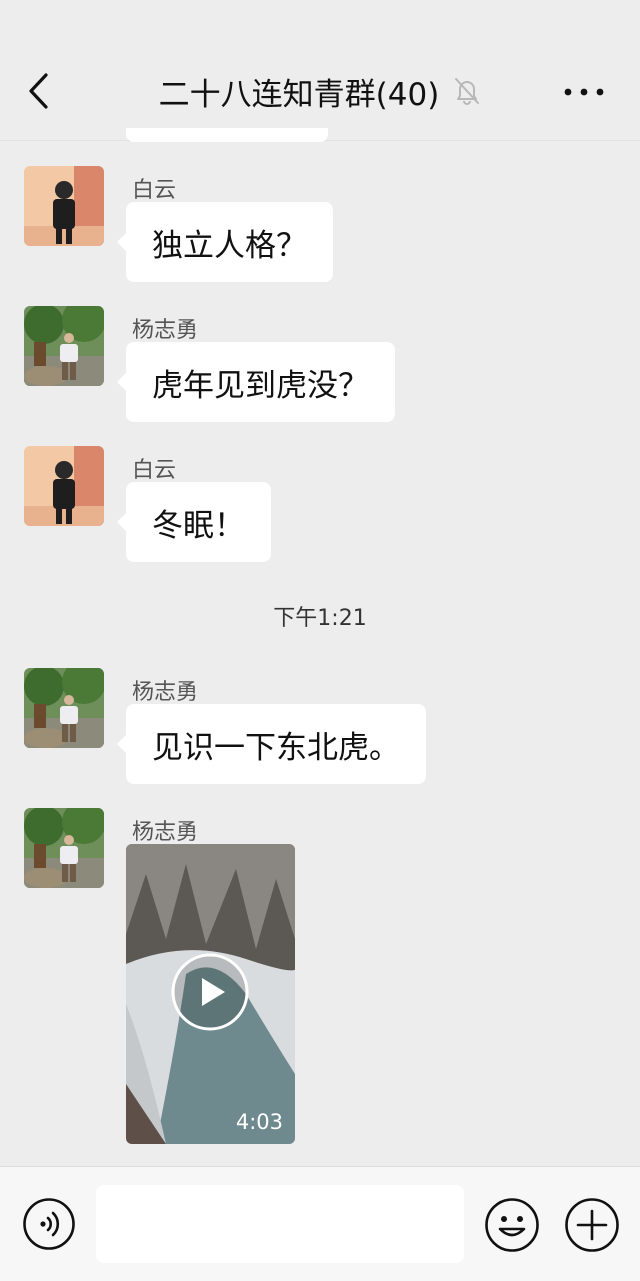 The width and height of the screenshot is (640, 1281). I want to click on chevron-left-icon, so click(38, 91).